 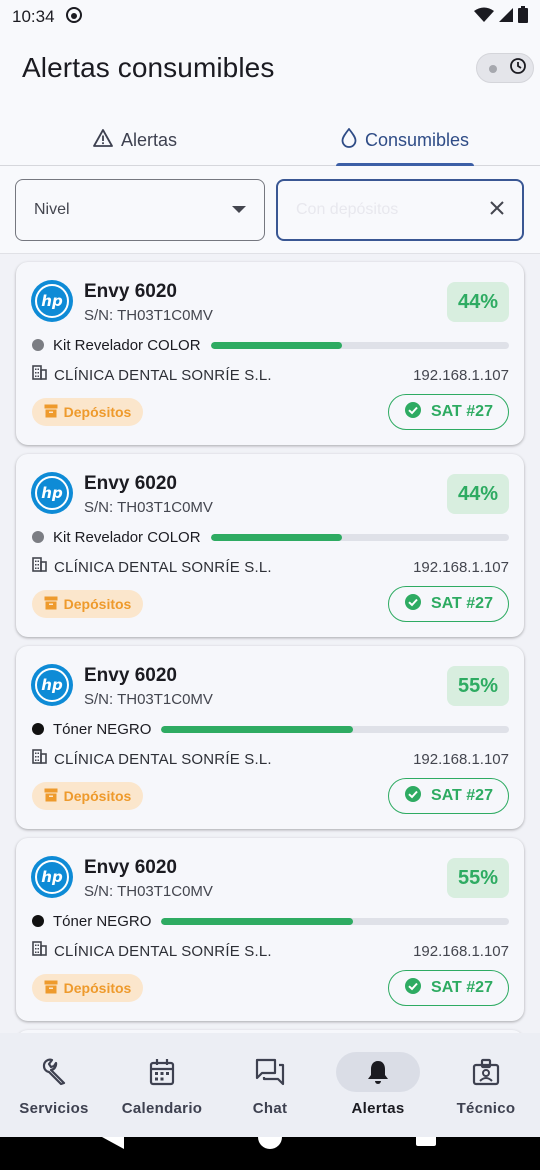 What do you see at coordinates (270, 1108) in the screenshot?
I see `nav-label: Chat` at bounding box center [270, 1108].